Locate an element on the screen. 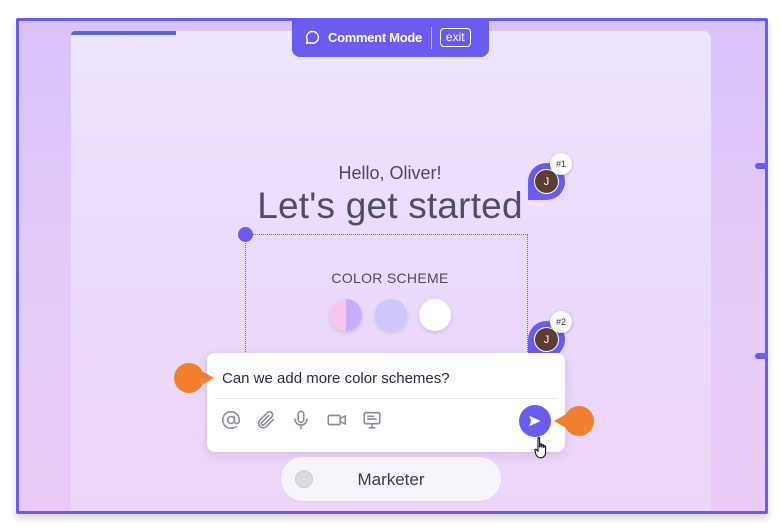  screen-share-icon is located at coordinates (372, 420).